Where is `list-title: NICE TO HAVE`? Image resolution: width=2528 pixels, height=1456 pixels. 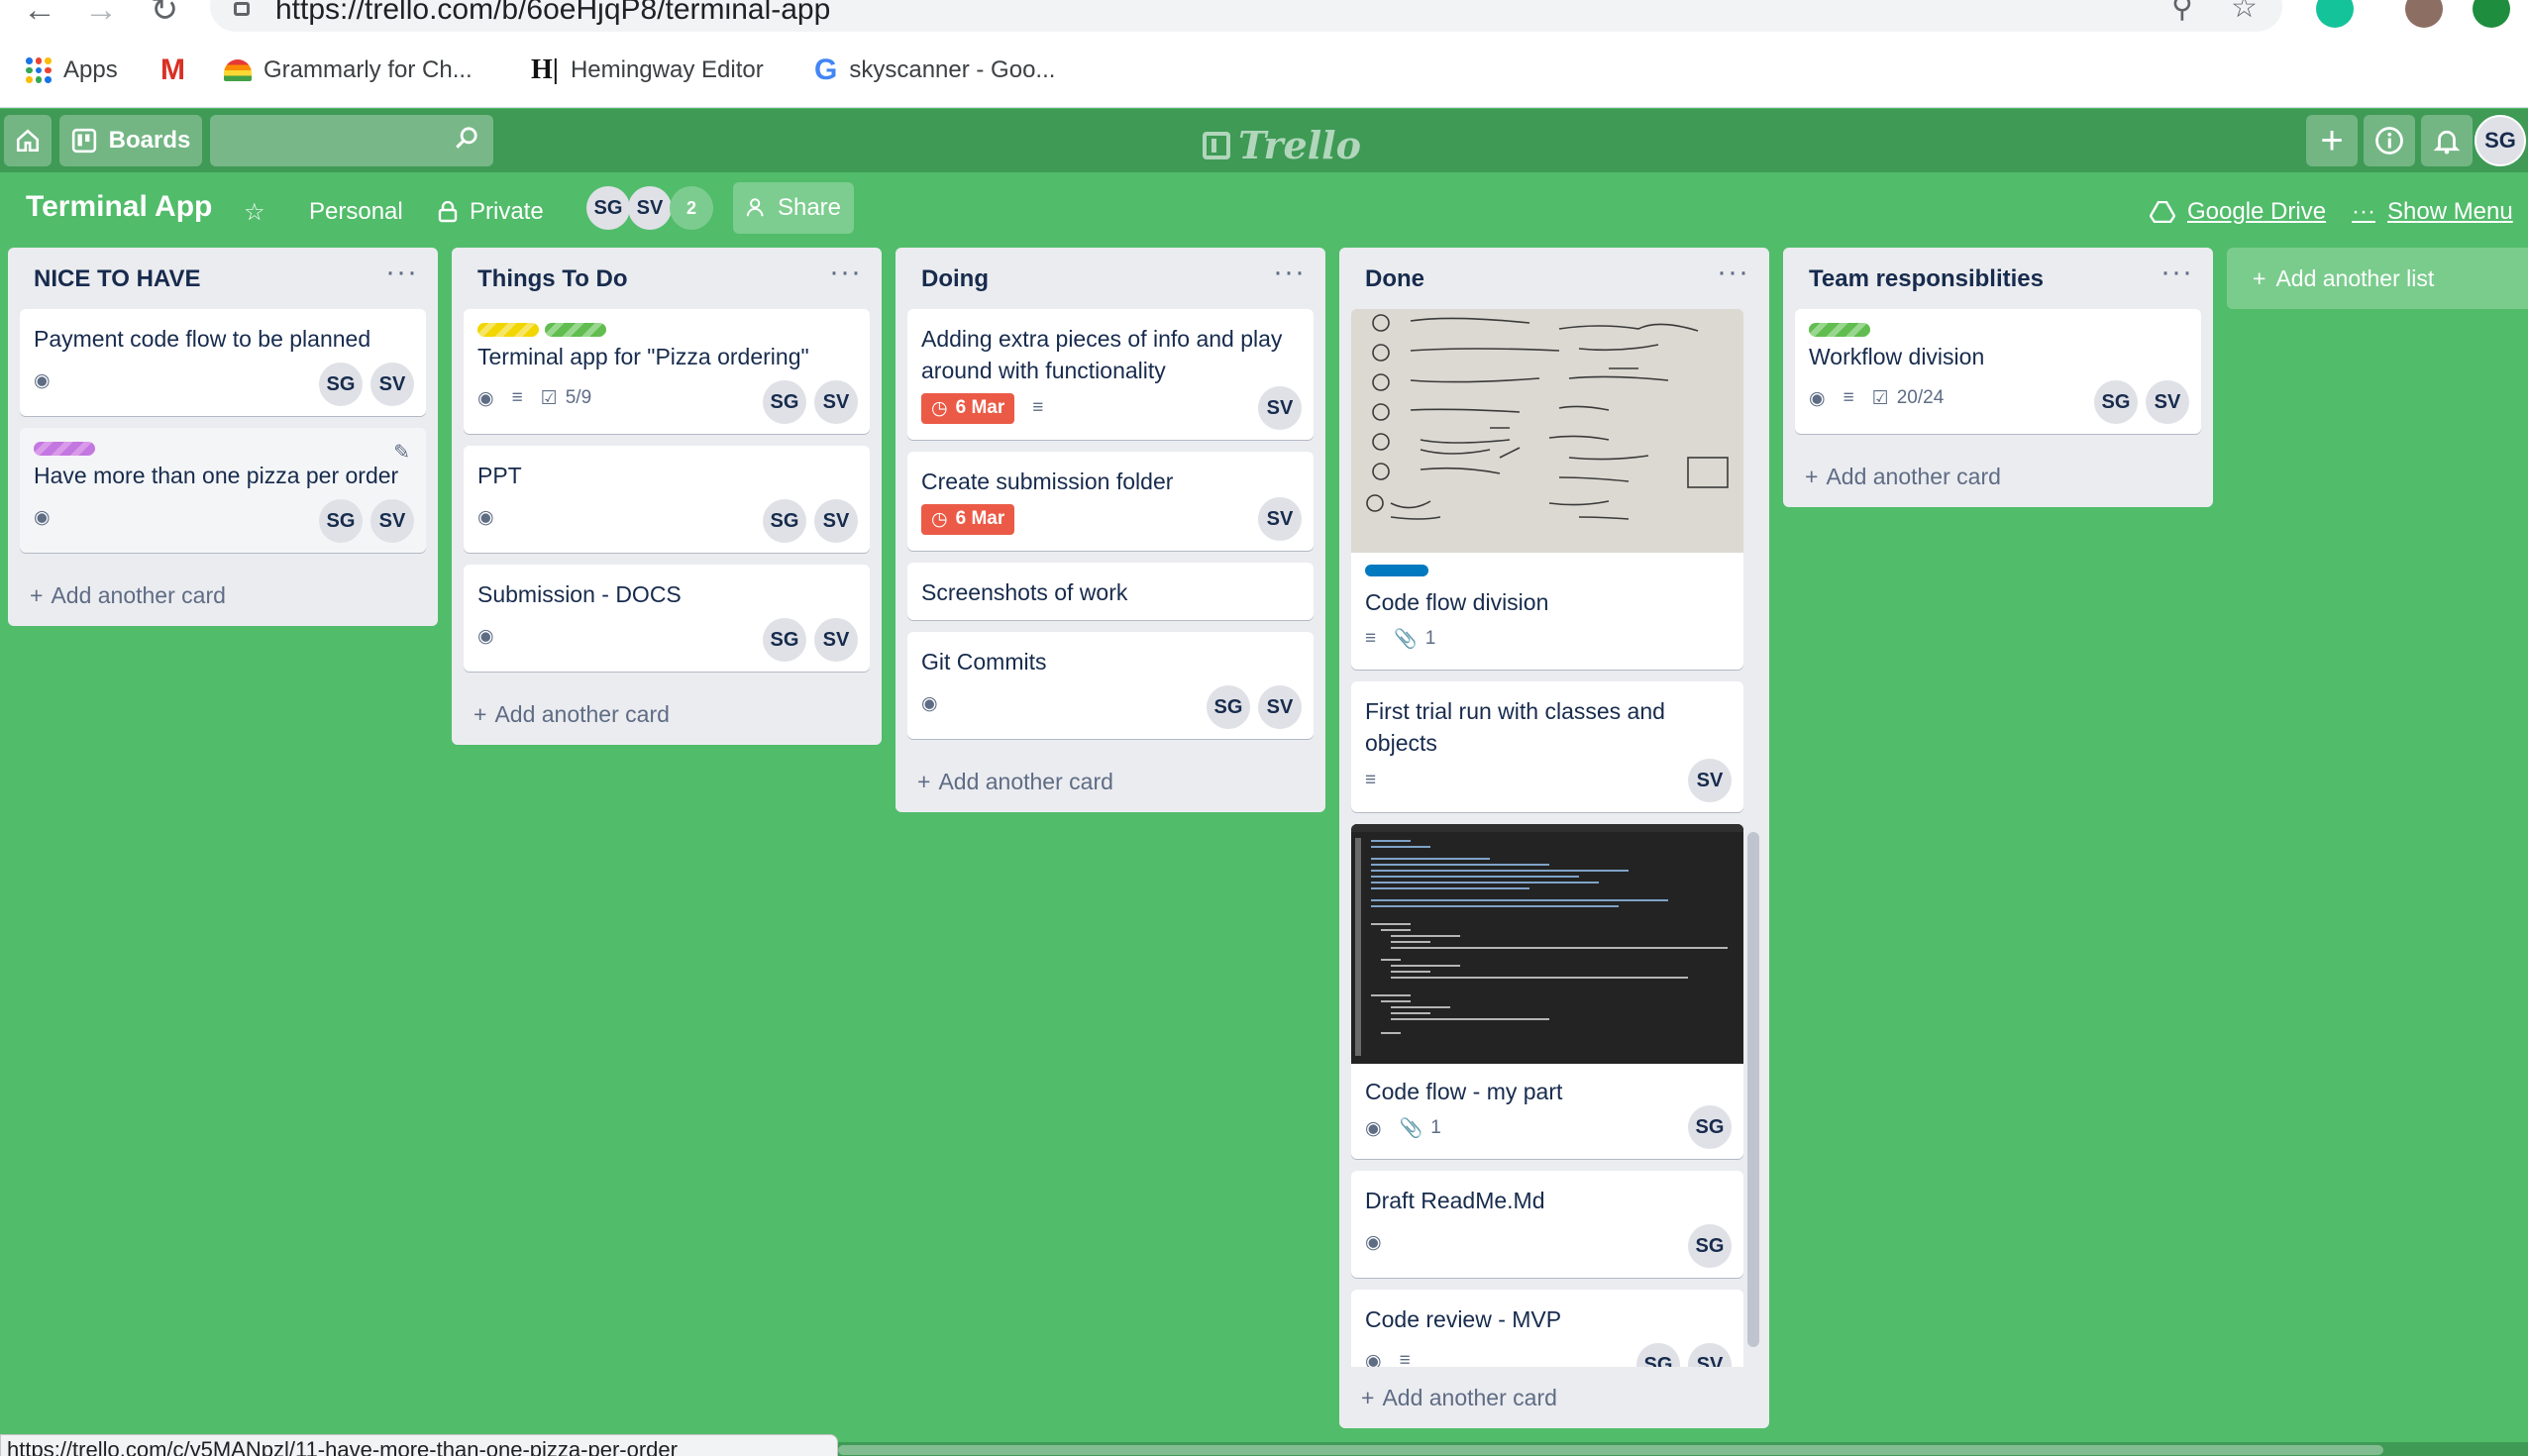
list-title: NICE TO HAVE is located at coordinates (117, 279).